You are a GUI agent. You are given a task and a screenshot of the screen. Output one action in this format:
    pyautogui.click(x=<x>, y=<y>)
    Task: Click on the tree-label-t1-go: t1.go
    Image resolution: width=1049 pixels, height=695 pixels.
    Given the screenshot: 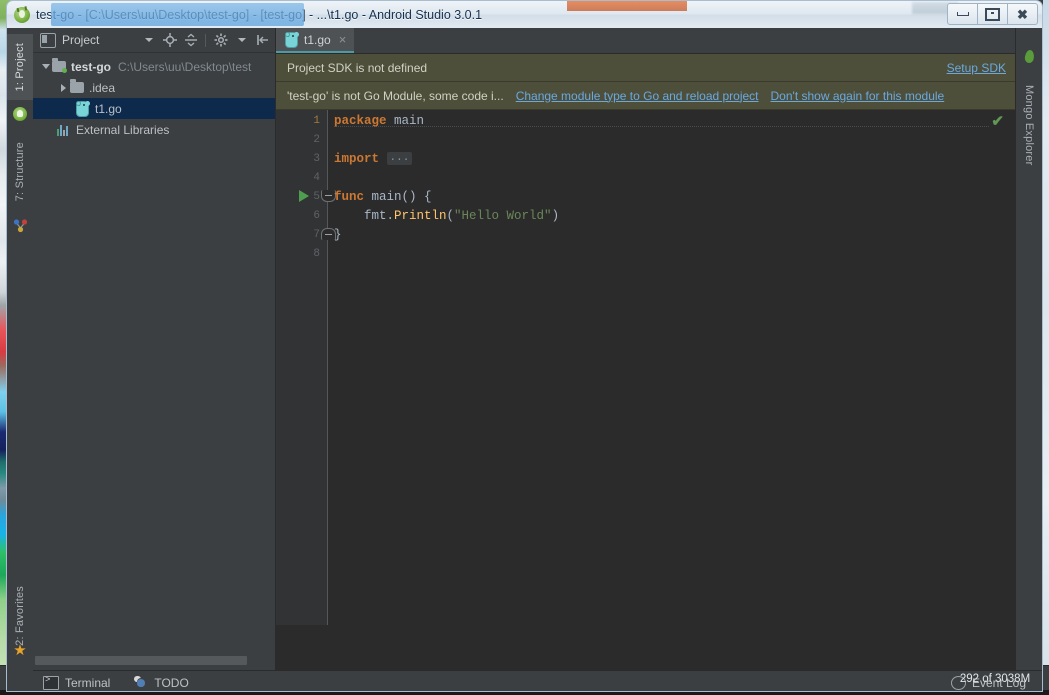 What is the action you would take?
    pyautogui.click(x=108, y=108)
    